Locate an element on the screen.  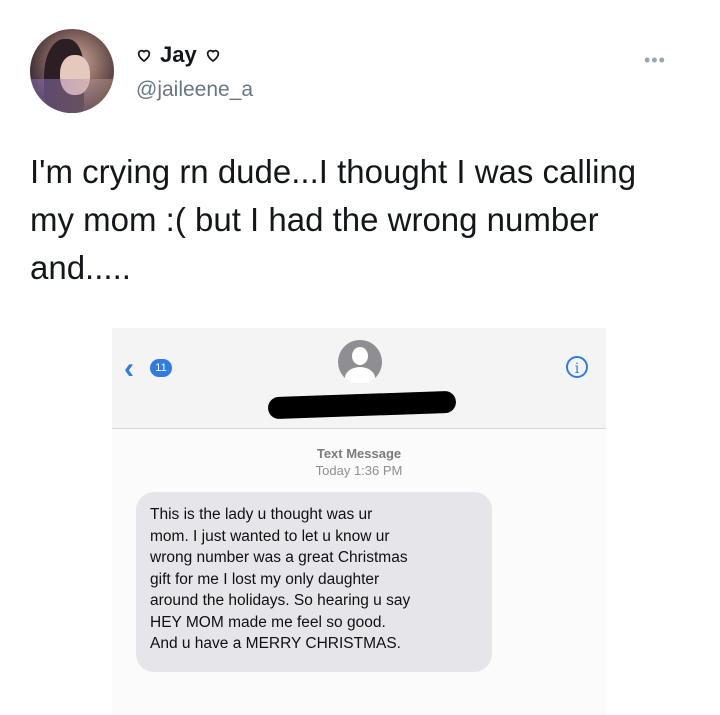
contact-avatar-body is located at coordinates (360, 375).